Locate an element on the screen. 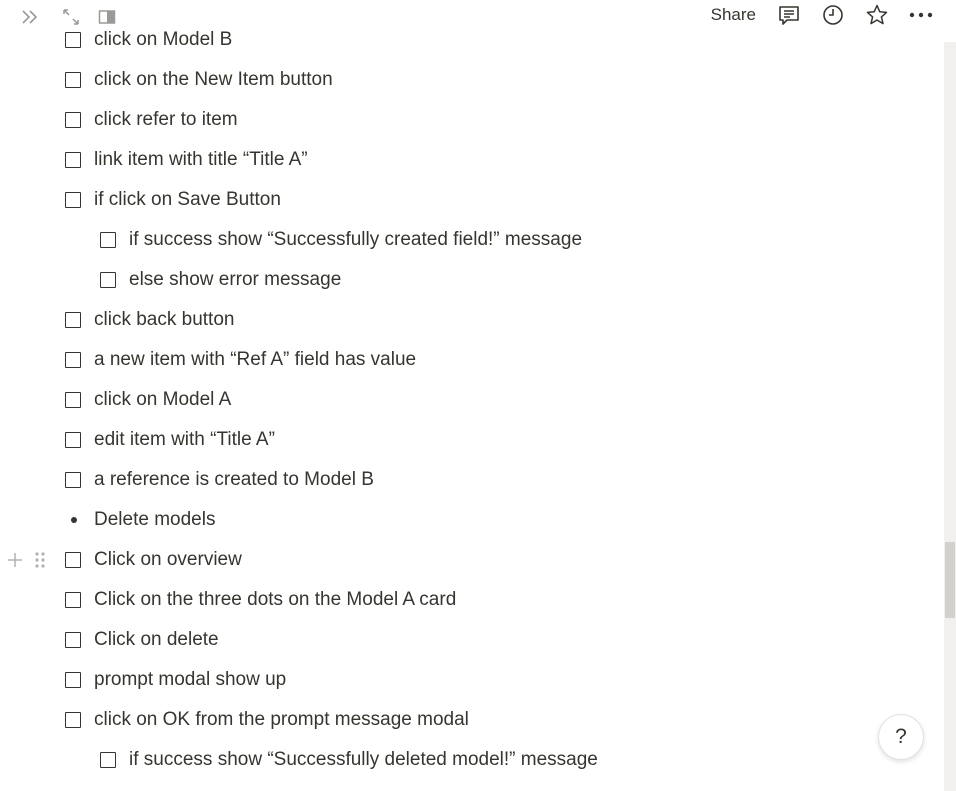 The width and height of the screenshot is (956, 791). add-block-icon is located at coordinates (15, 560).